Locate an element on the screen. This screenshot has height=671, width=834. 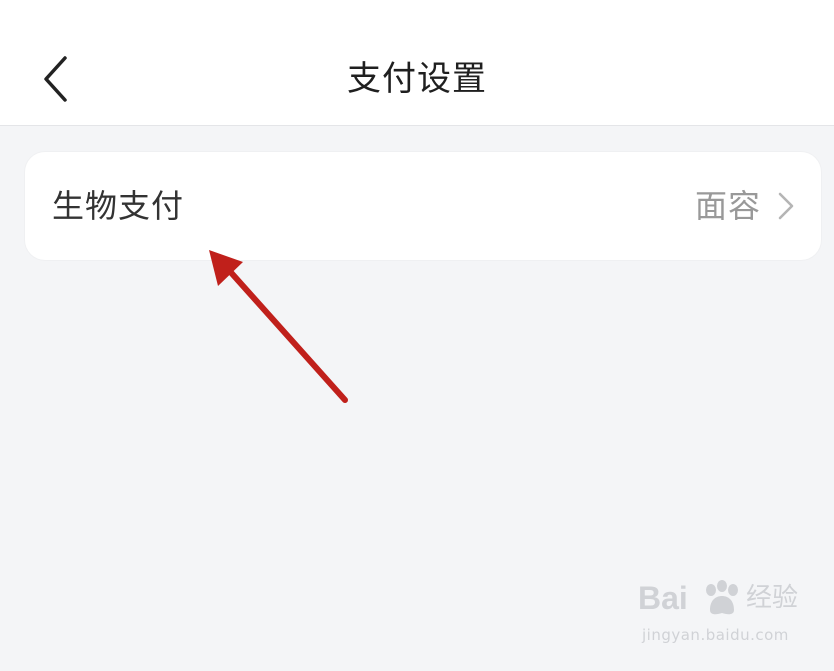
status-bar is located at coordinates (417, 6).